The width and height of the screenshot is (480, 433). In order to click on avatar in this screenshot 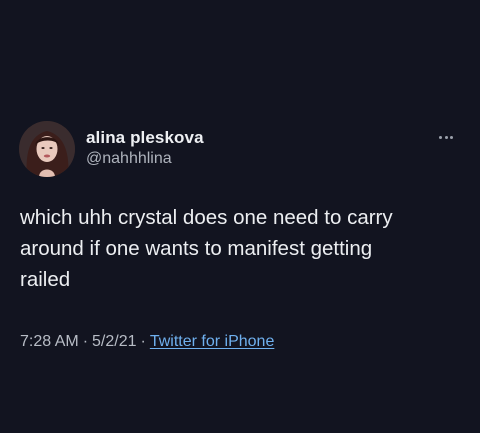, I will do `click(47, 149)`.